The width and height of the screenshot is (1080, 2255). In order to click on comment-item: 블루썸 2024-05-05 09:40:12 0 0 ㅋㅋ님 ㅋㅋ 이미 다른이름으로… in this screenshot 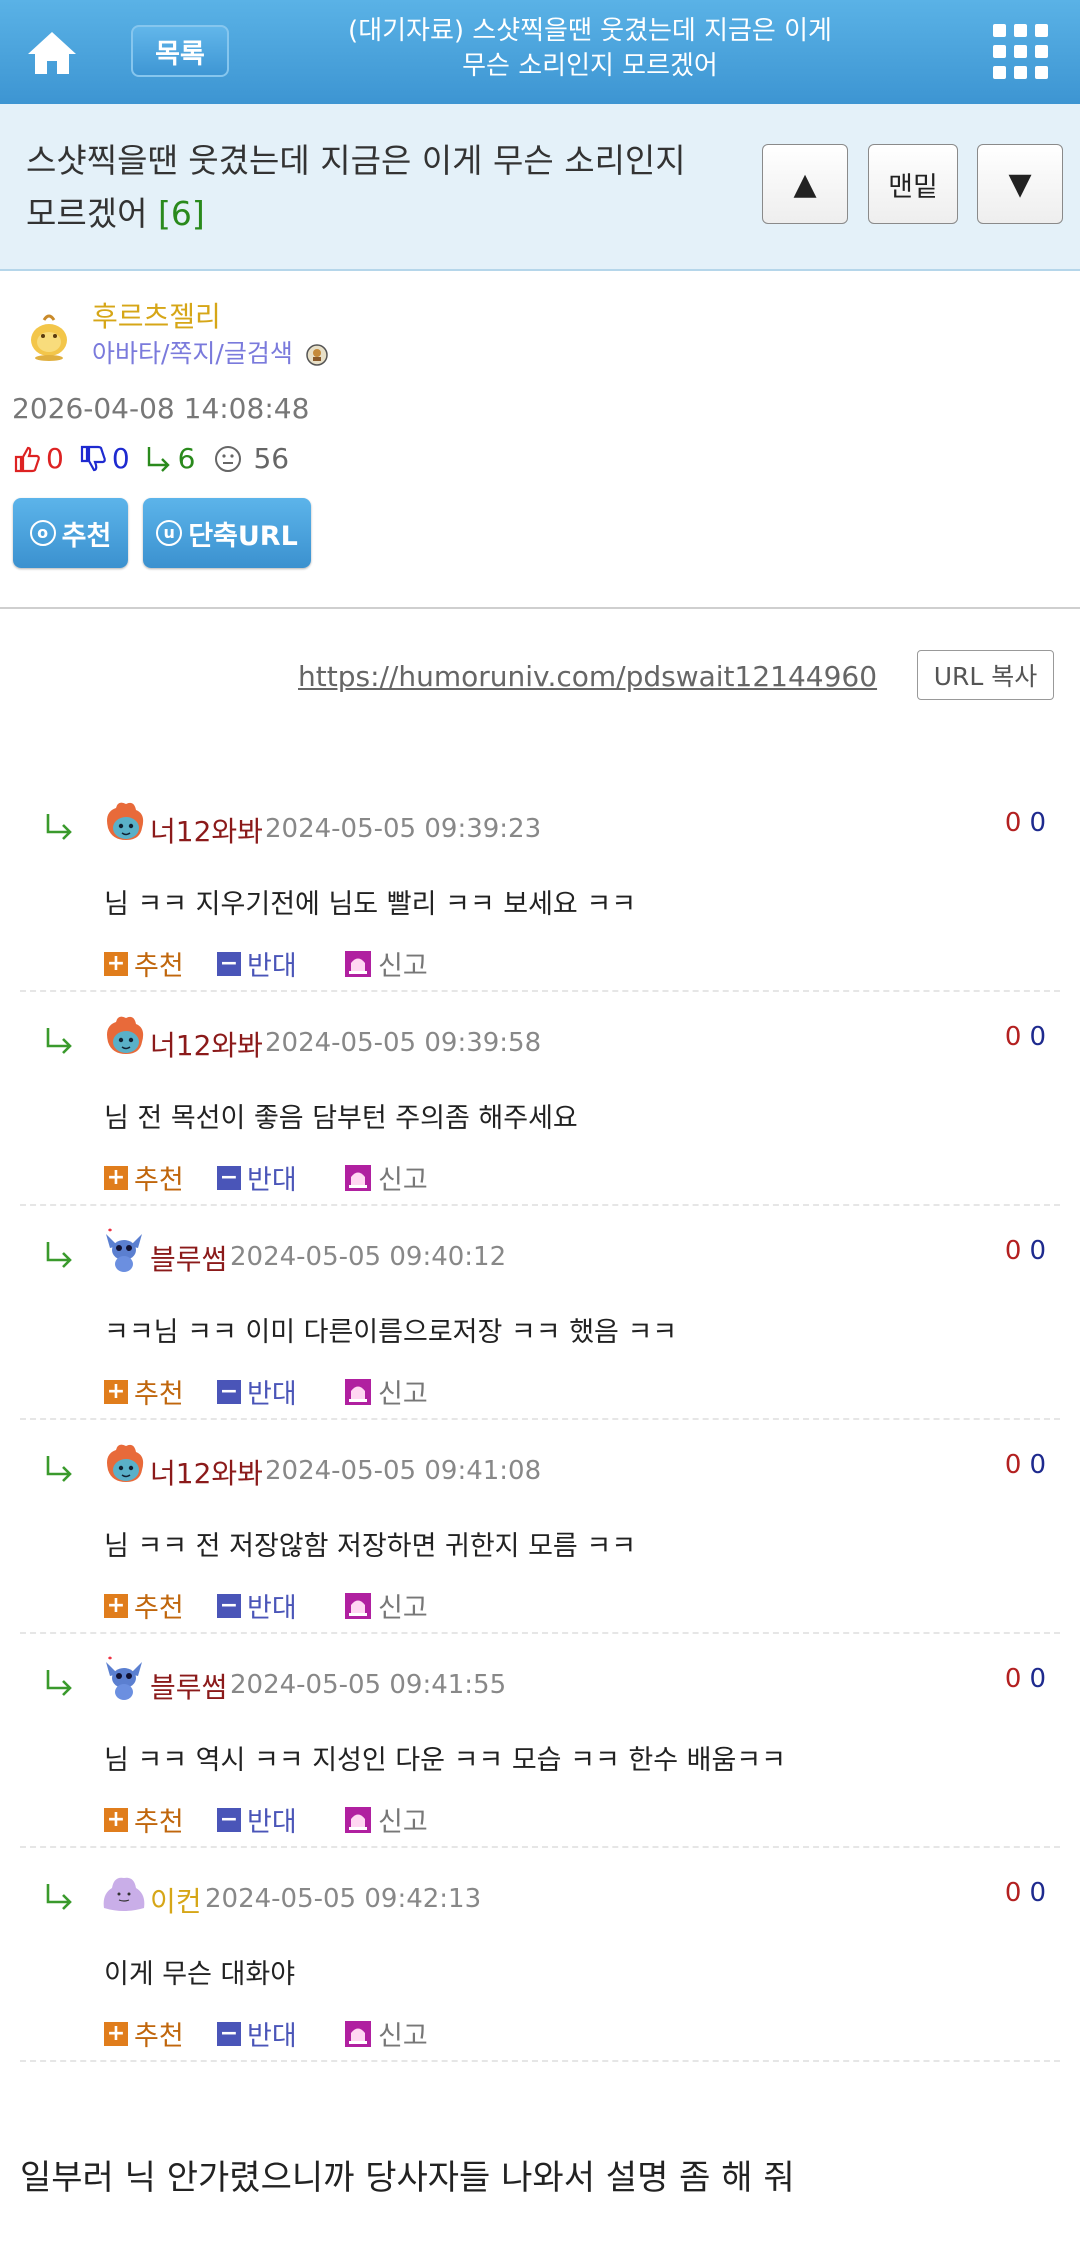, I will do `click(540, 1313)`.